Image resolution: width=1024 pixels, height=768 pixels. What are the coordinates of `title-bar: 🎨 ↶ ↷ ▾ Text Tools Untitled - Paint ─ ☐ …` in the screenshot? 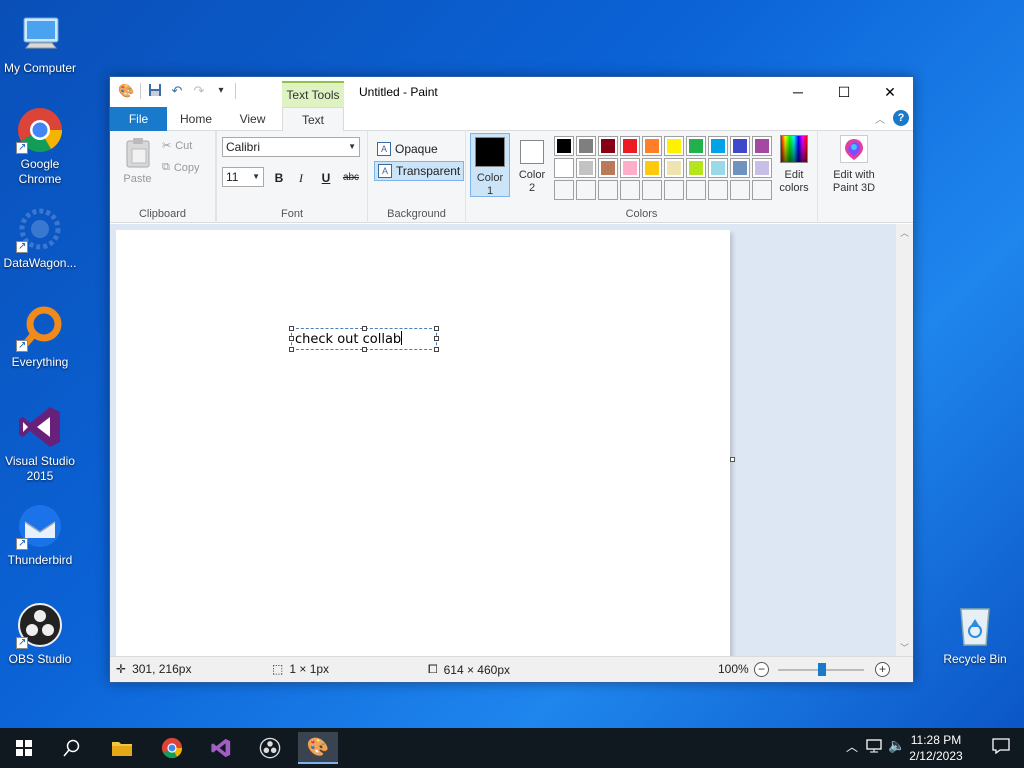 It's located at (511, 92).